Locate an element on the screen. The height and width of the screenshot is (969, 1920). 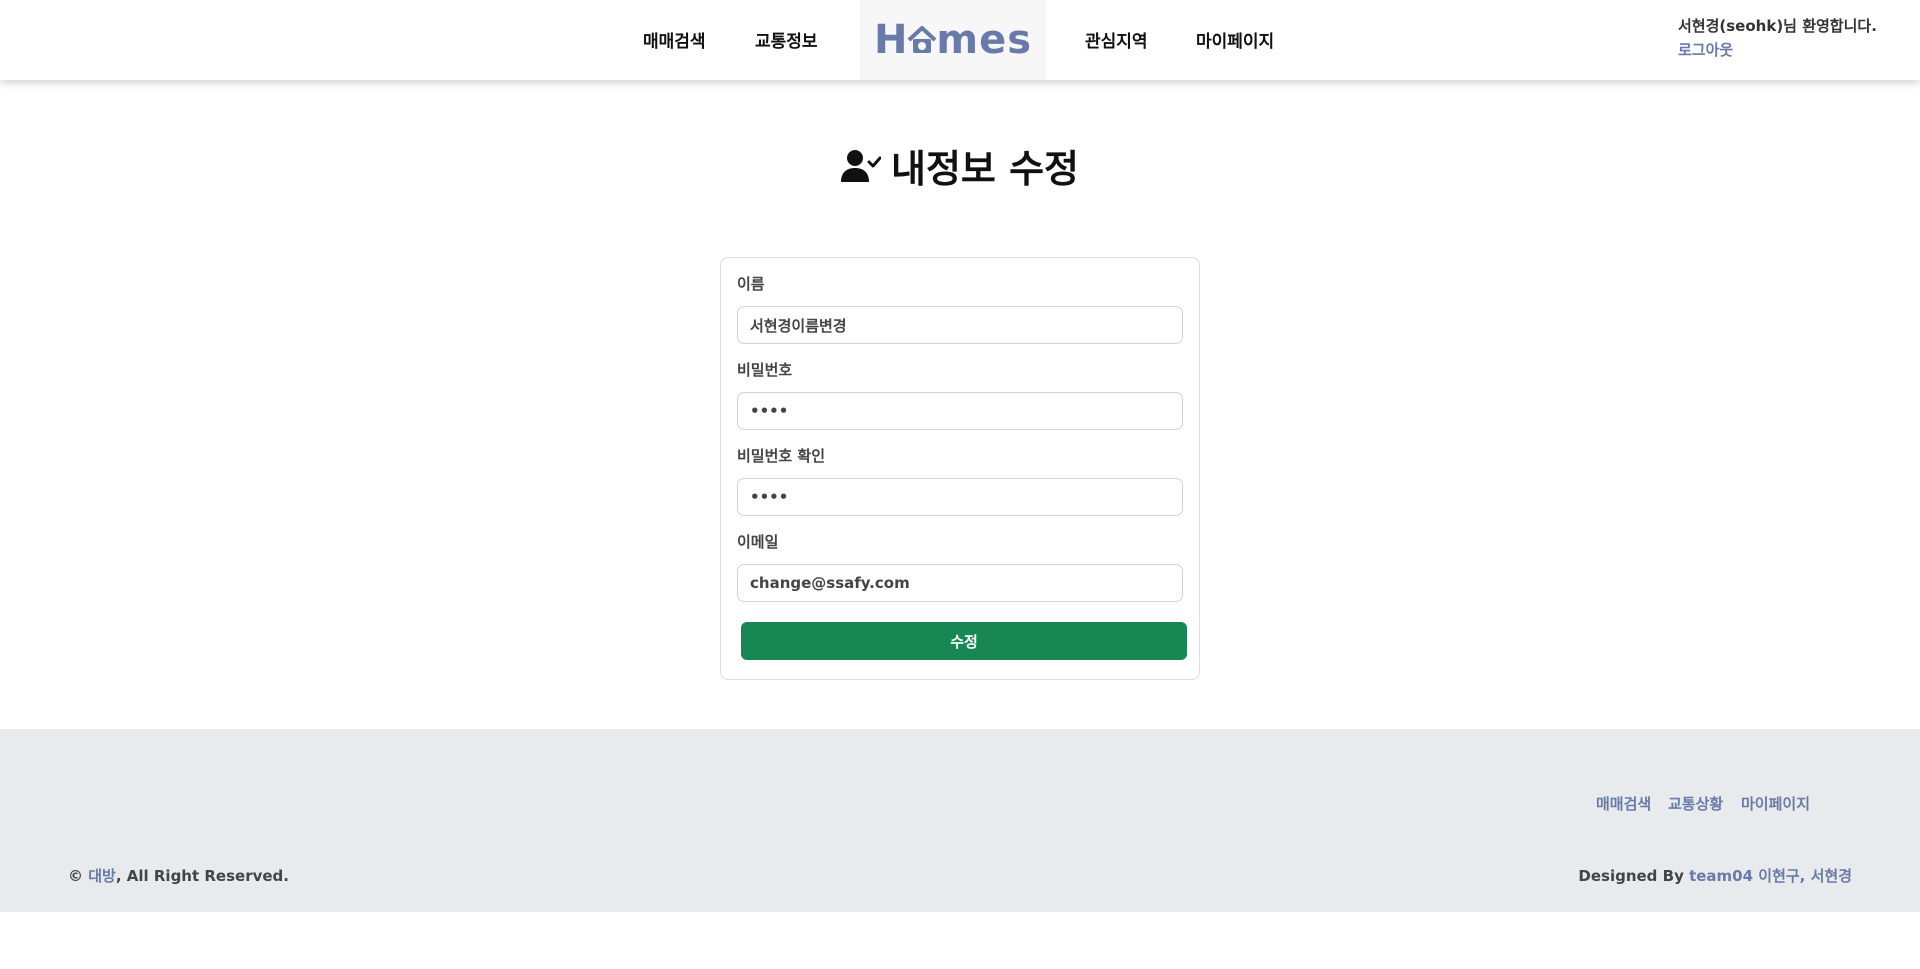
nav-sale-search: 매매검색 is located at coordinates (674, 39).